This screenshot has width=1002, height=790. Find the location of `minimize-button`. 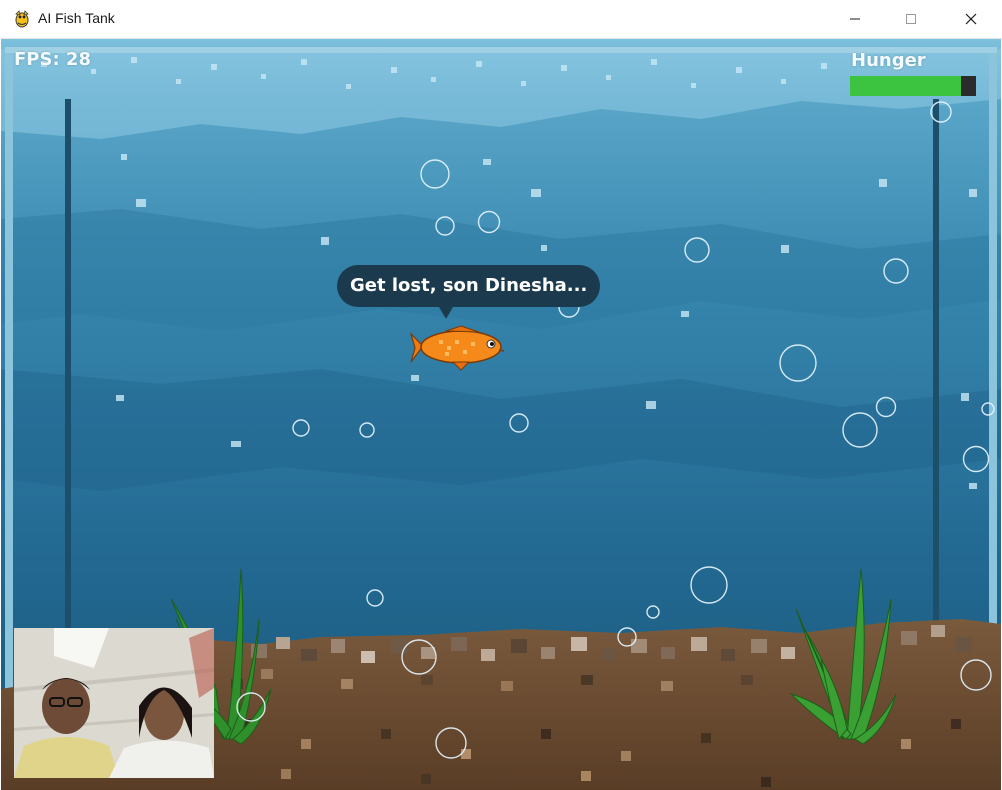

minimize-button is located at coordinates (855, 19).